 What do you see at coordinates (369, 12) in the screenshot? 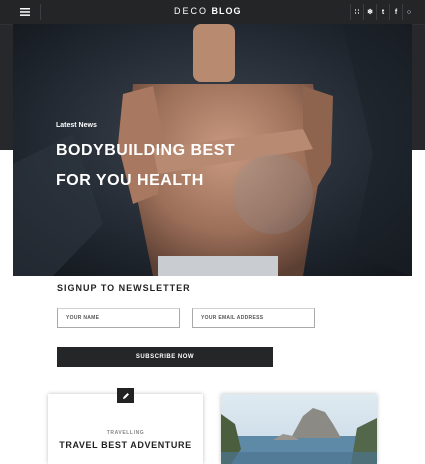
I see `twitter-icon: ❄` at bounding box center [369, 12].